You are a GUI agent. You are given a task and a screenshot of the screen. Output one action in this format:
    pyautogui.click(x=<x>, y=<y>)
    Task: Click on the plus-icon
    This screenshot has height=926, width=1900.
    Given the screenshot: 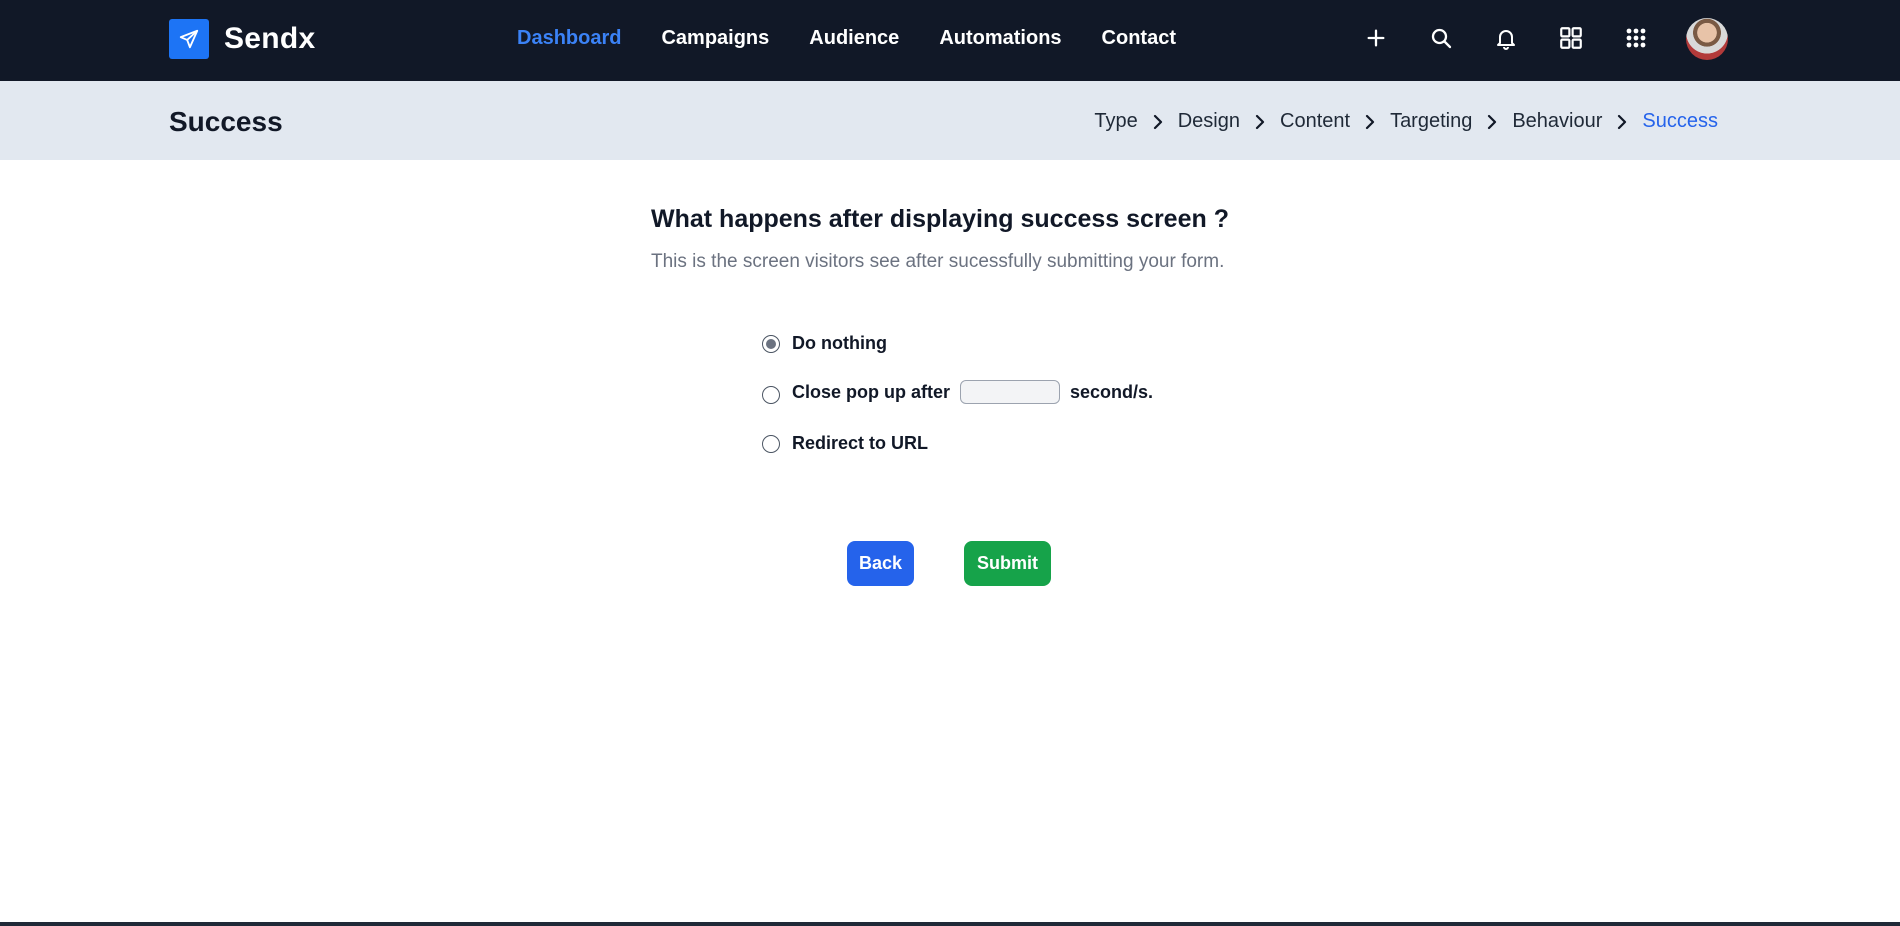 What is the action you would take?
    pyautogui.click(x=1376, y=38)
    